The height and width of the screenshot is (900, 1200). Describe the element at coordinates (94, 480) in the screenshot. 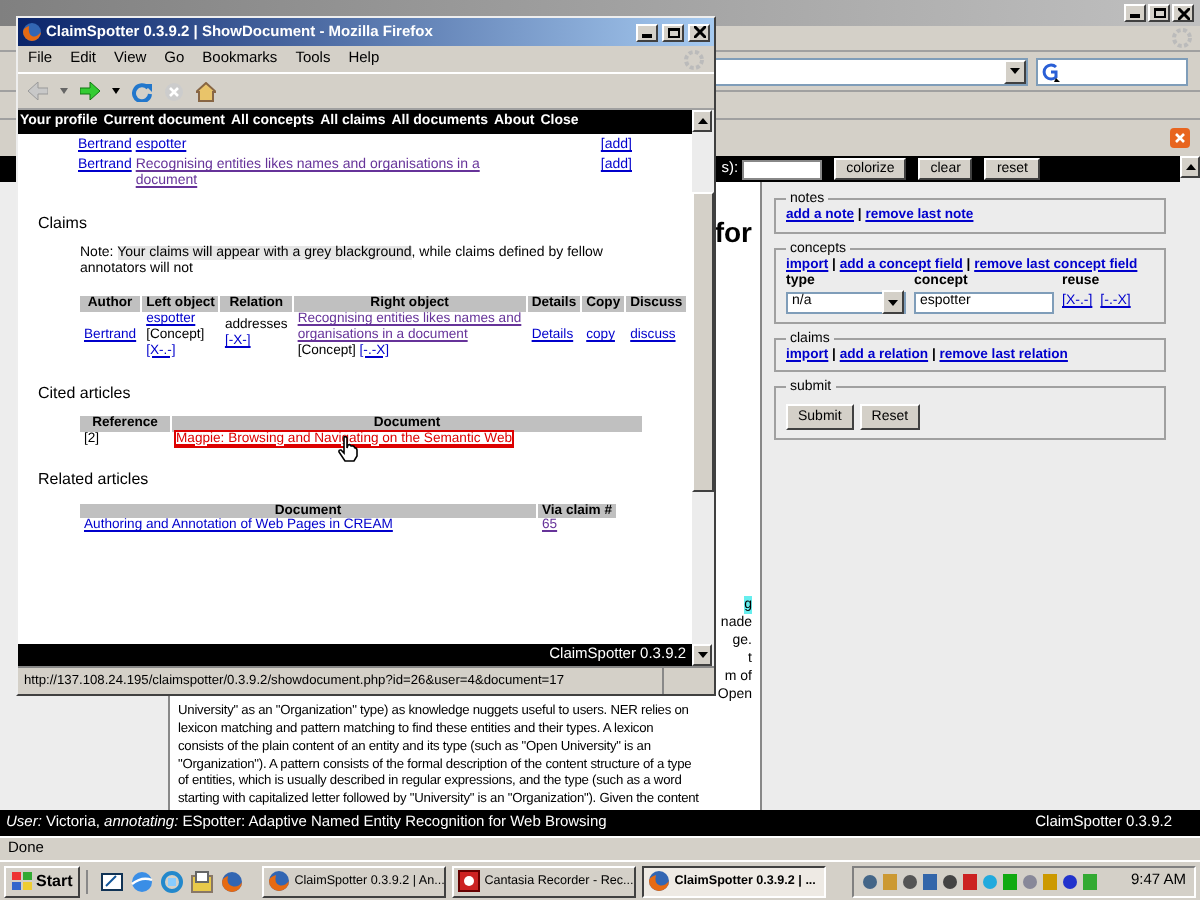

I see `section-heading: Related articles` at that location.